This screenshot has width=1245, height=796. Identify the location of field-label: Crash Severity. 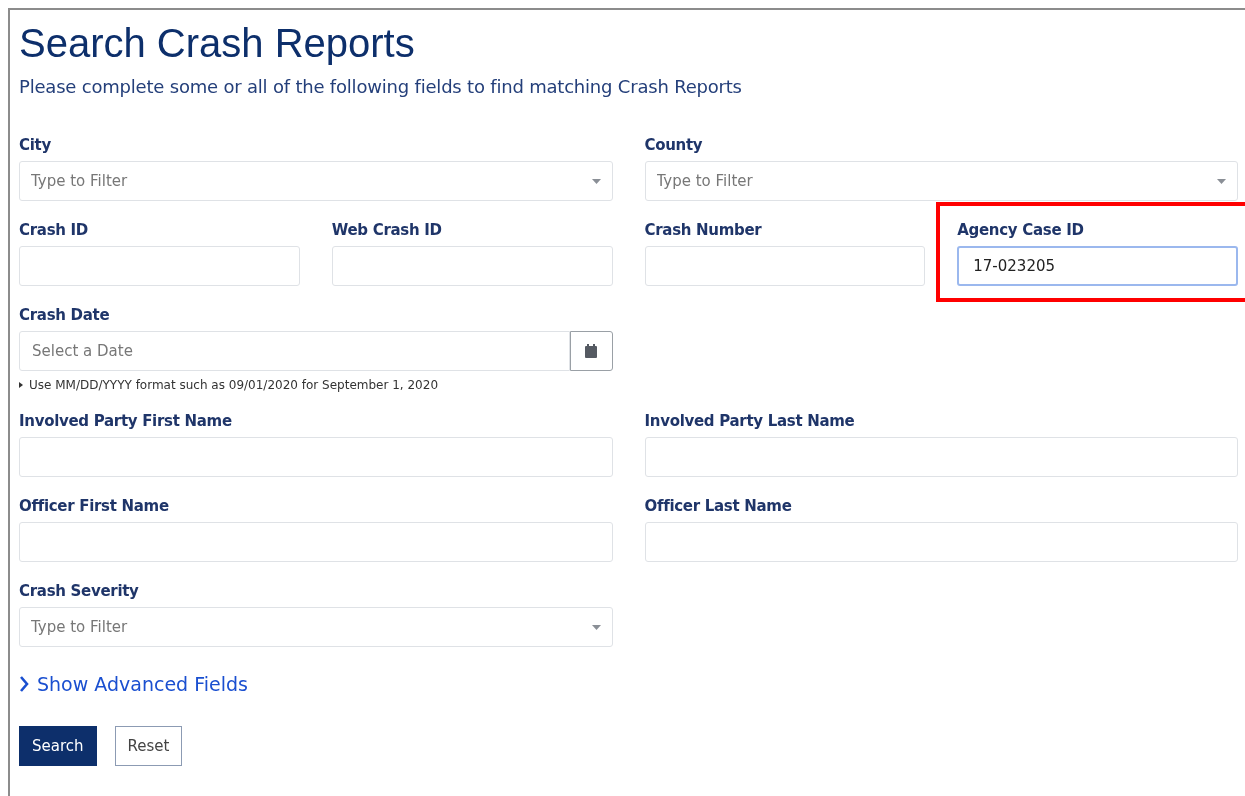
(79, 591).